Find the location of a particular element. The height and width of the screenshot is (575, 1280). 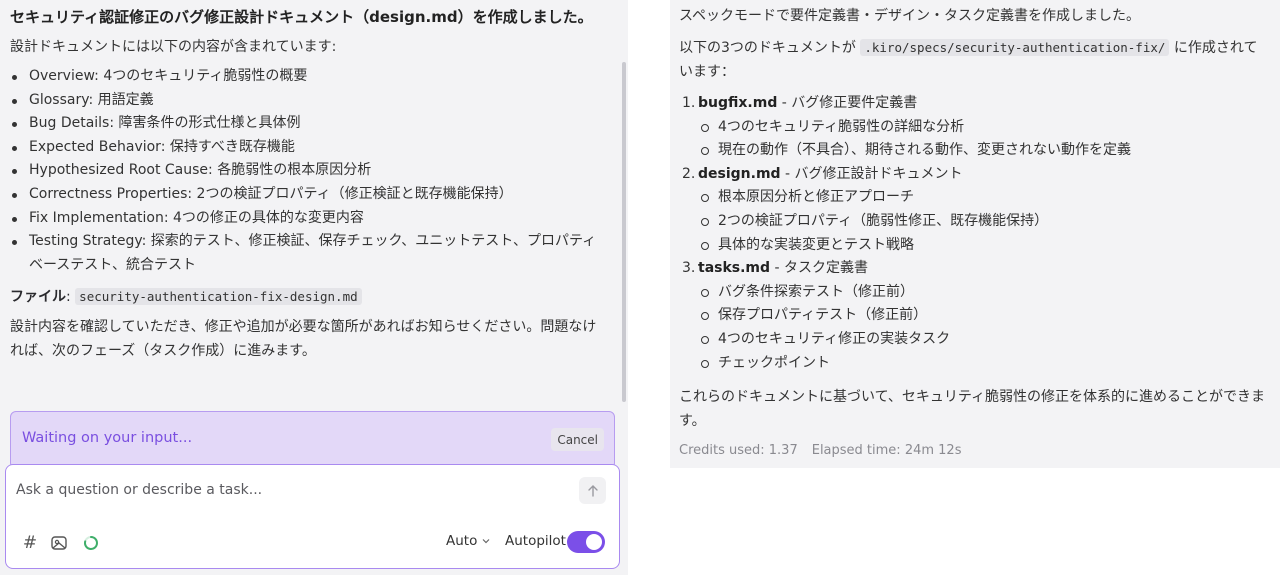

toggle-knob is located at coordinates (594, 542).